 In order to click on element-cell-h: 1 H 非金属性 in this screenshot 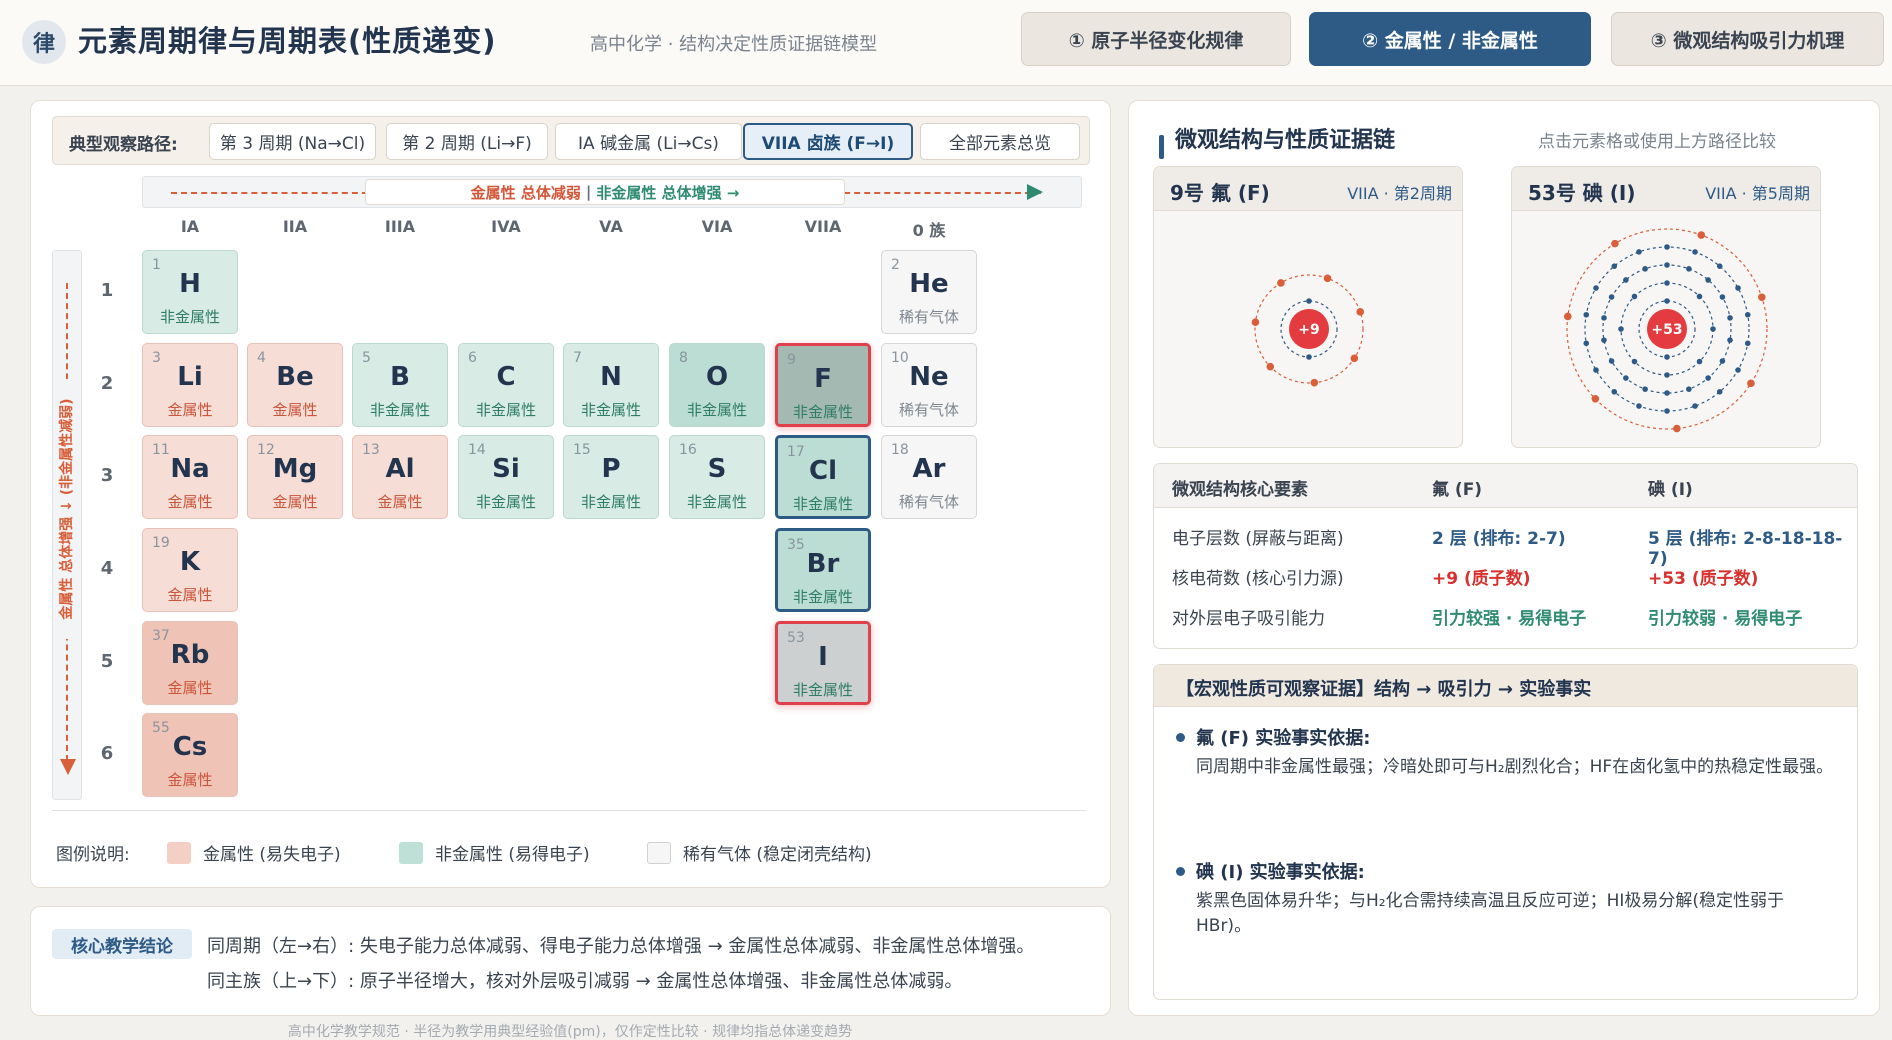, I will do `click(190, 292)`.